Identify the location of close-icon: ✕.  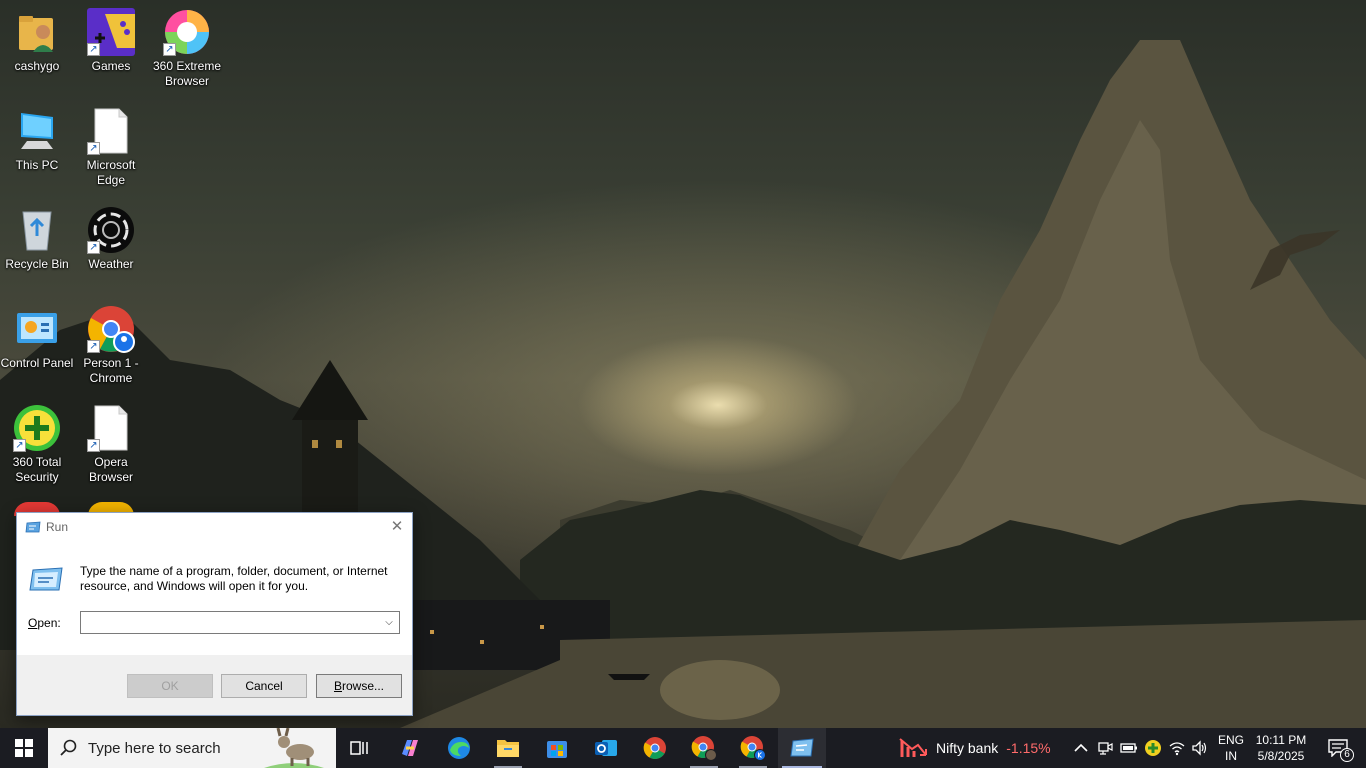
(397, 527).